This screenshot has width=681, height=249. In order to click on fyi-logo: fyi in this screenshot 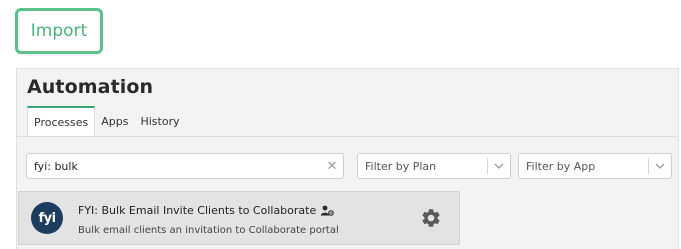, I will do `click(47, 218)`.